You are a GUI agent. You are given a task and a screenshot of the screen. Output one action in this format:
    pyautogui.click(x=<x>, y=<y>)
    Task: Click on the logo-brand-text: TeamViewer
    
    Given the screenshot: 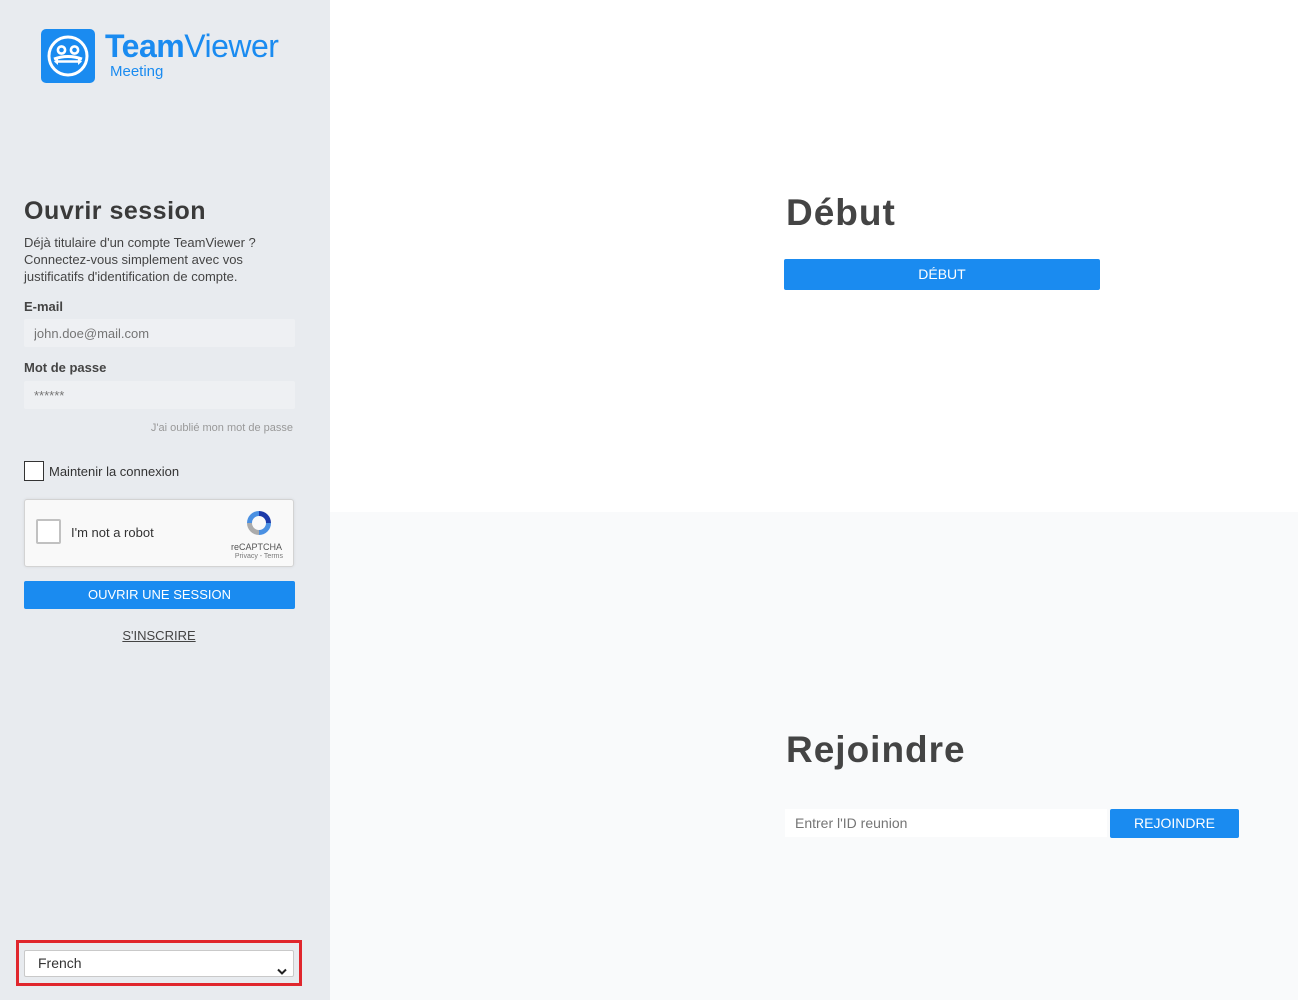 What is the action you would take?
    pyautogui.click(x=192, y=46)
    